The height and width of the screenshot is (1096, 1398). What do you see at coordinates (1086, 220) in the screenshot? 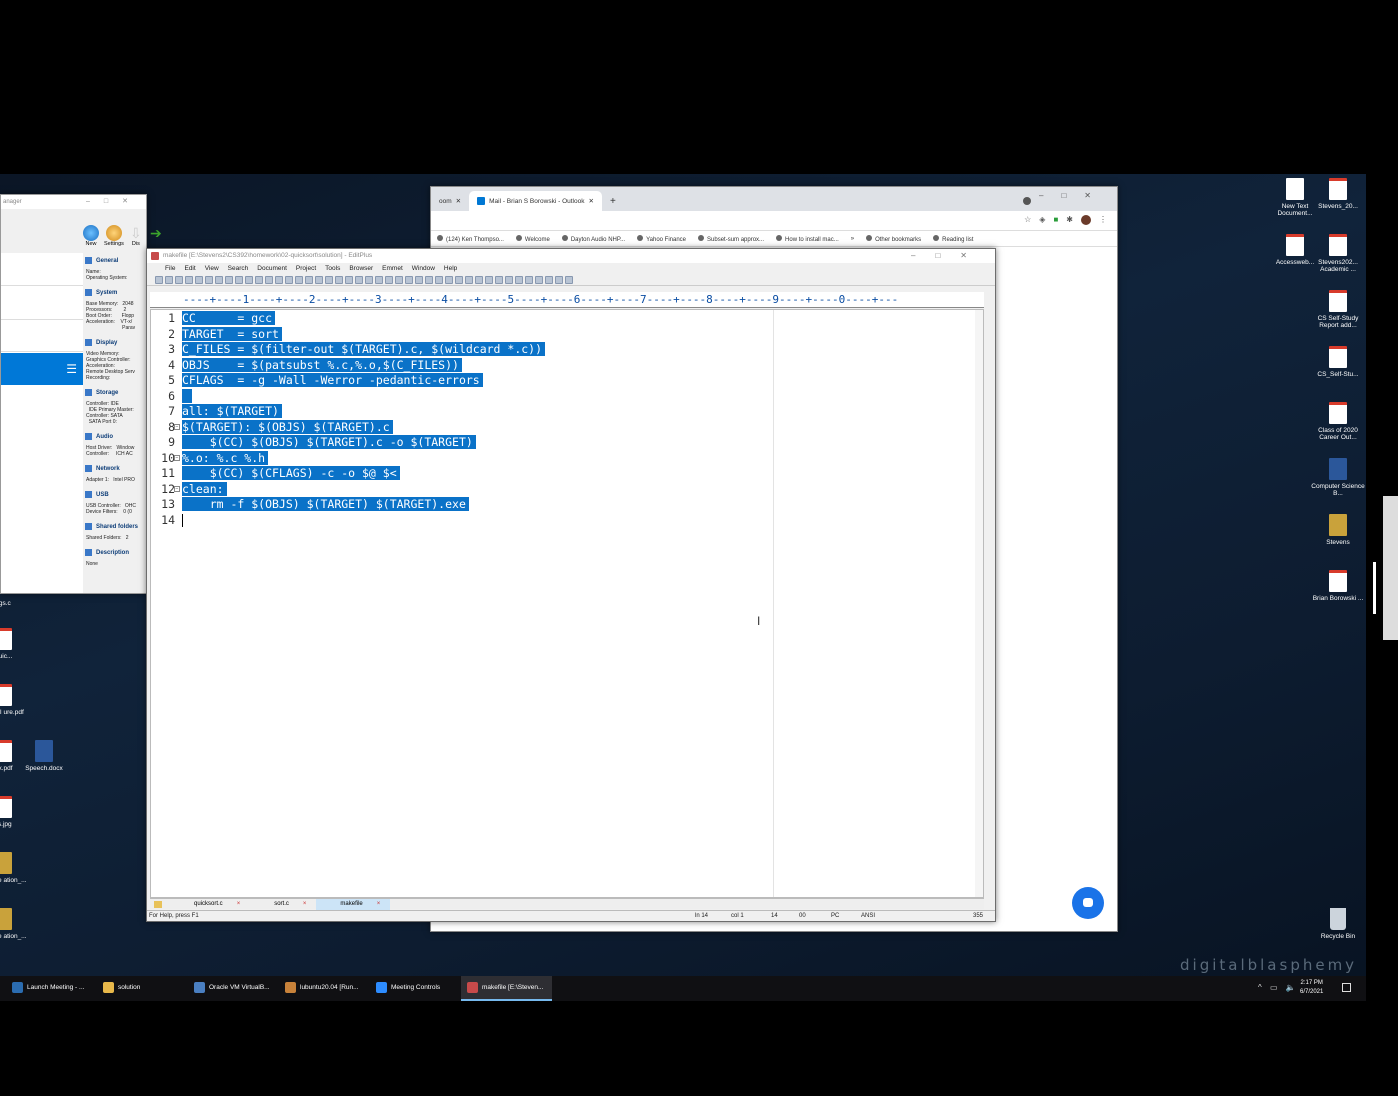
I see `avatar` at bounding box center [1086, 220].